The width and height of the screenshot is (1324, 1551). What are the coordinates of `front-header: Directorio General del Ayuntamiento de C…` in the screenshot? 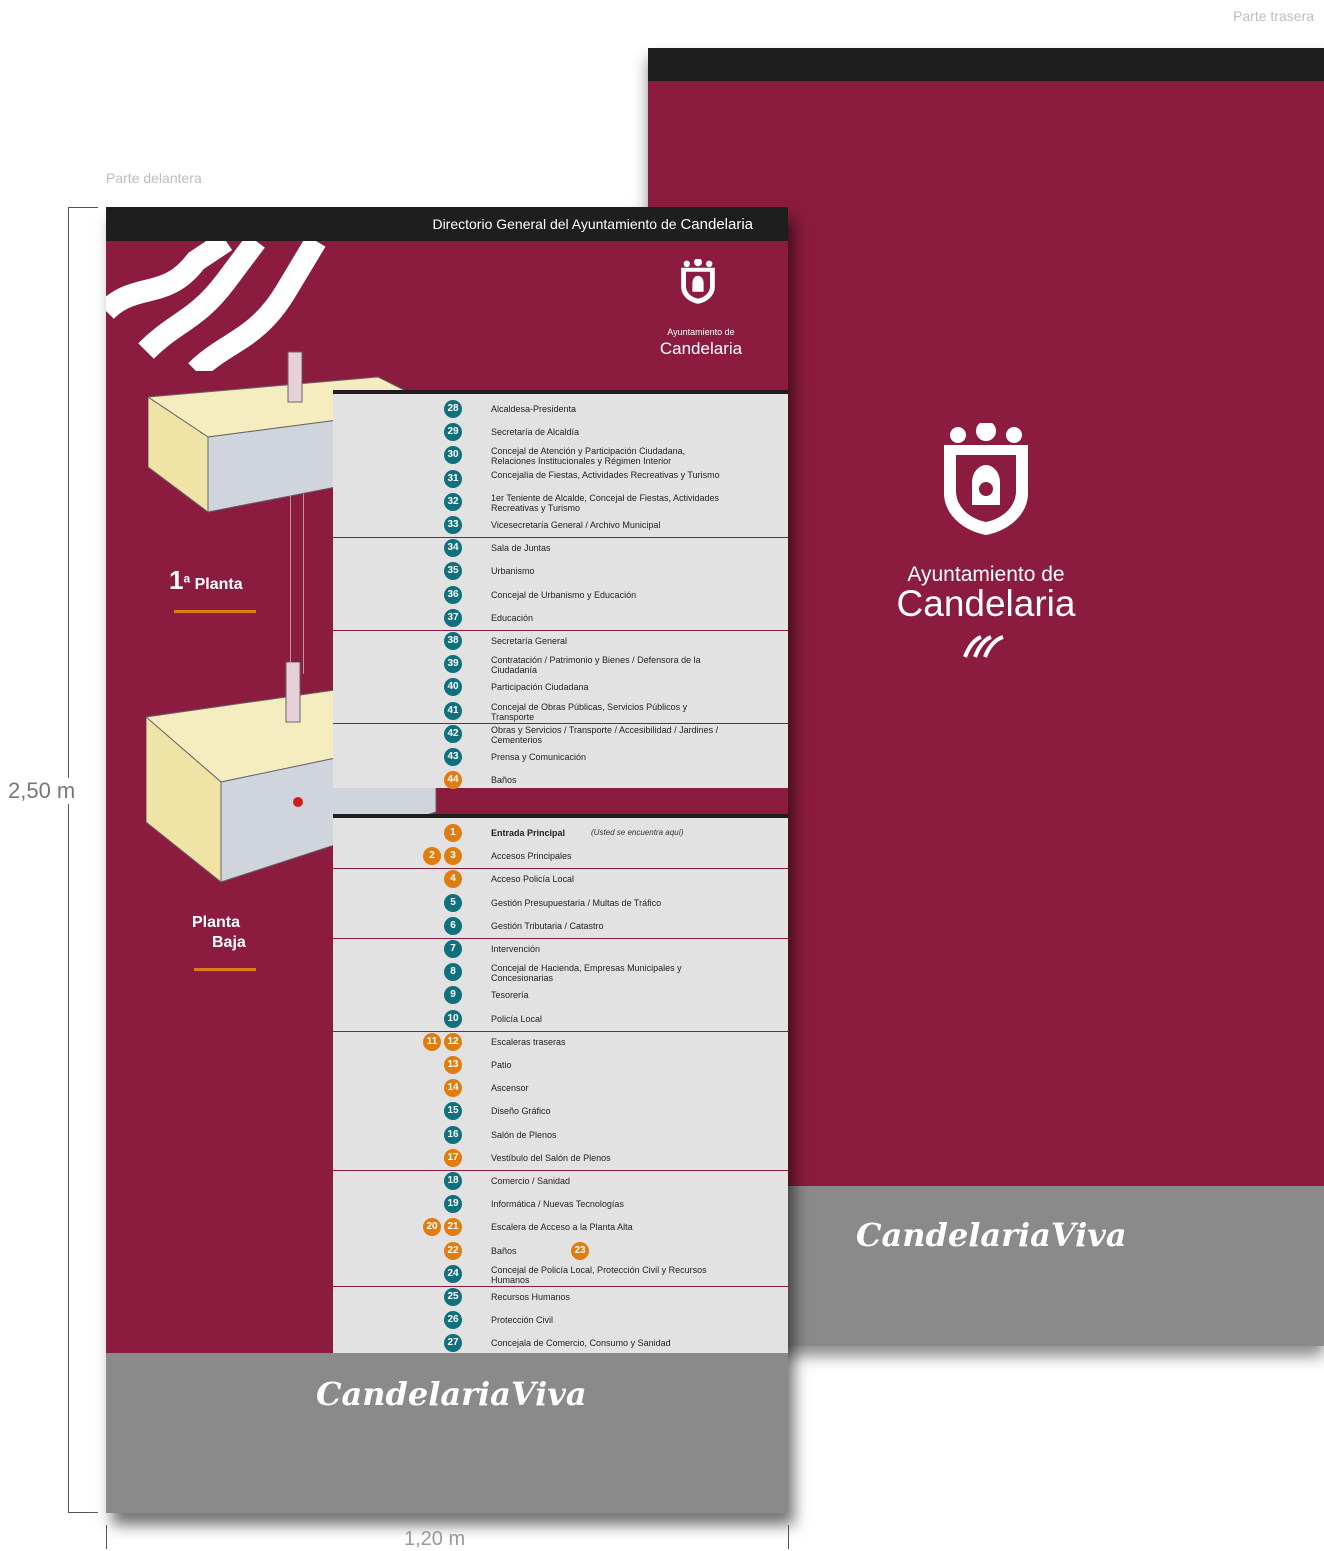 It's located at (447, 224).